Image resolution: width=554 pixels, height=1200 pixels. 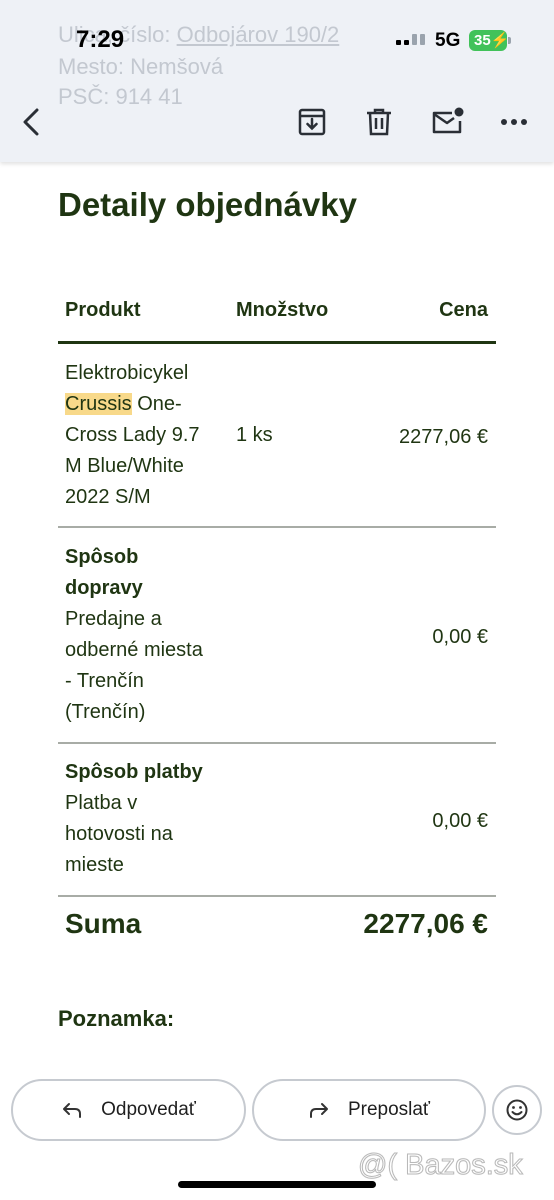 What do you see at coordinates (277, 1184) in the screenshot?
I see `home-indicator` at bounding box center [277, 1184].